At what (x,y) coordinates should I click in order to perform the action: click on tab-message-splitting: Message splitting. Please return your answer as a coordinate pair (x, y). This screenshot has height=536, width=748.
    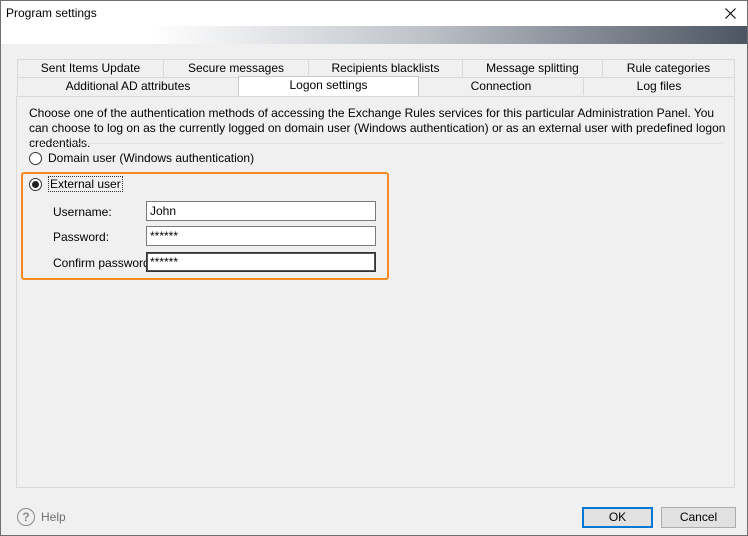
    Looking at the image, I should click on (532, 68).